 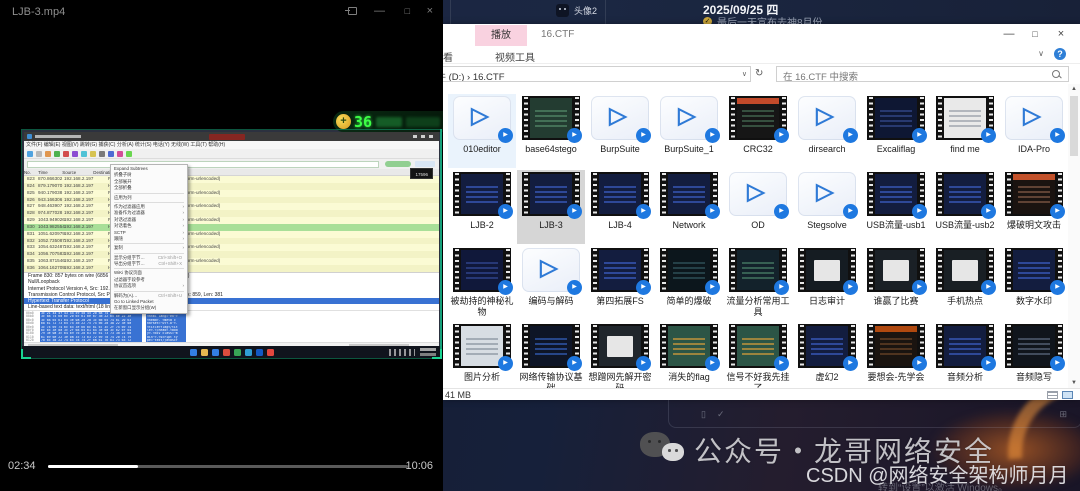 What do you see at coordinates (758, 149) in the screenshot?
I see `file-name: CRC32` at bounding box center [758, 149].